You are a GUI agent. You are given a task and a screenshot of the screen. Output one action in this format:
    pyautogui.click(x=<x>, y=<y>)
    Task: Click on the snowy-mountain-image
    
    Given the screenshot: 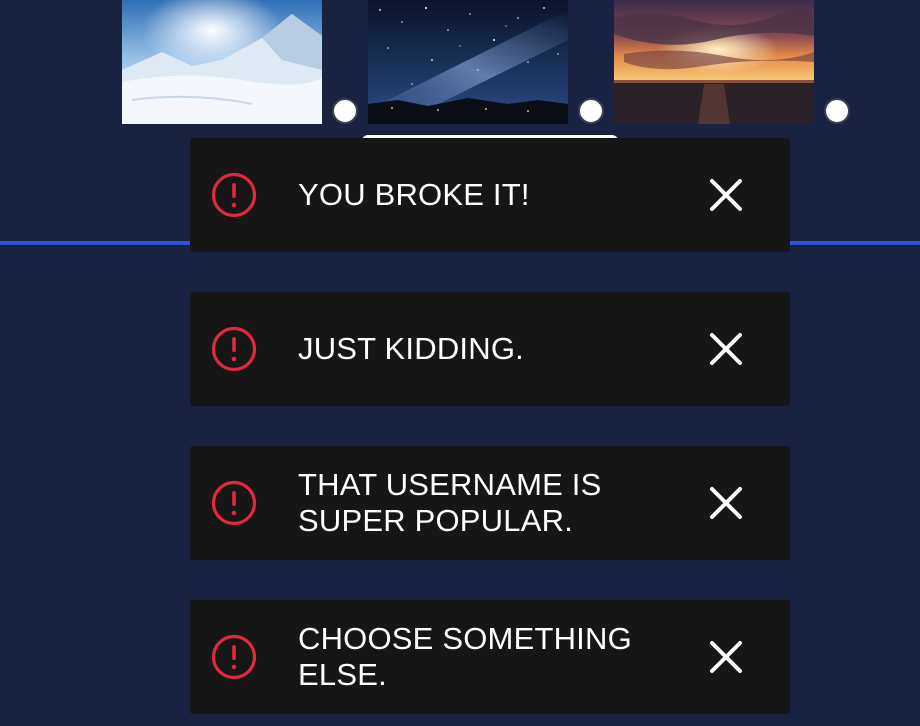 What is the action you would take?
    pyautogui.click(x=222, y=62)
    